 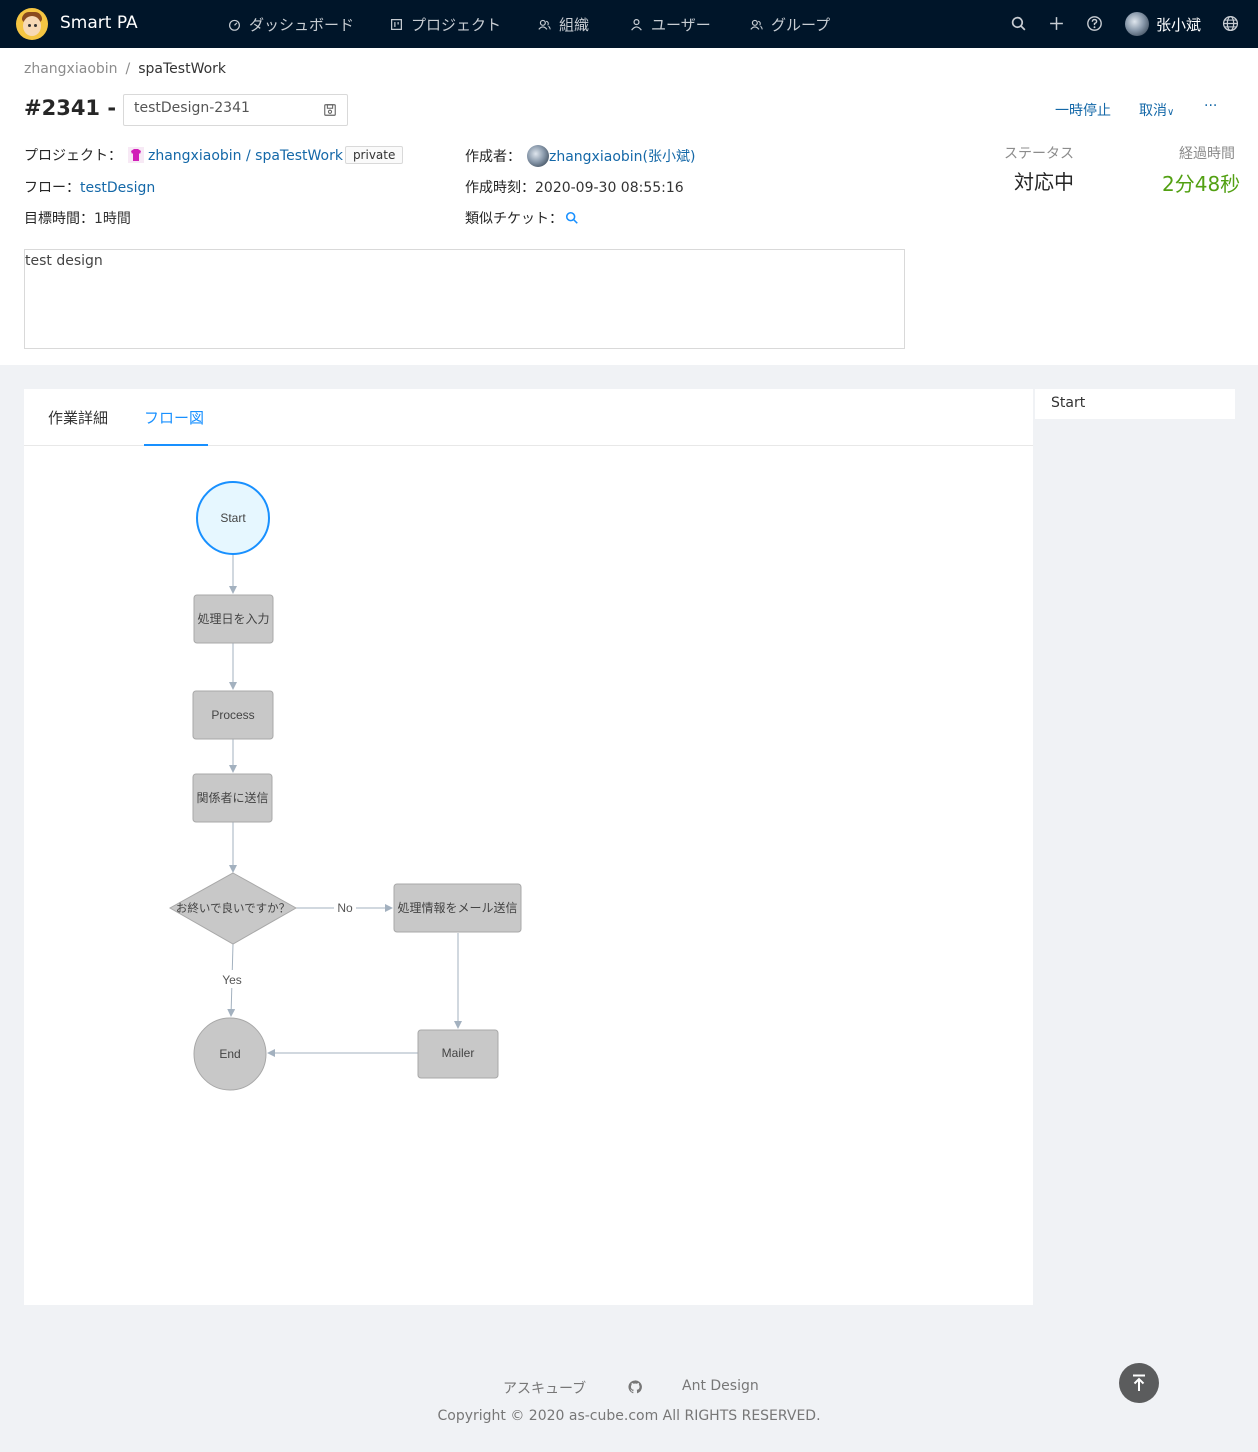 What do you see at coordinates (396, 24) in the screenshot?
I see `project-icon` at bounding box center [396, 24].